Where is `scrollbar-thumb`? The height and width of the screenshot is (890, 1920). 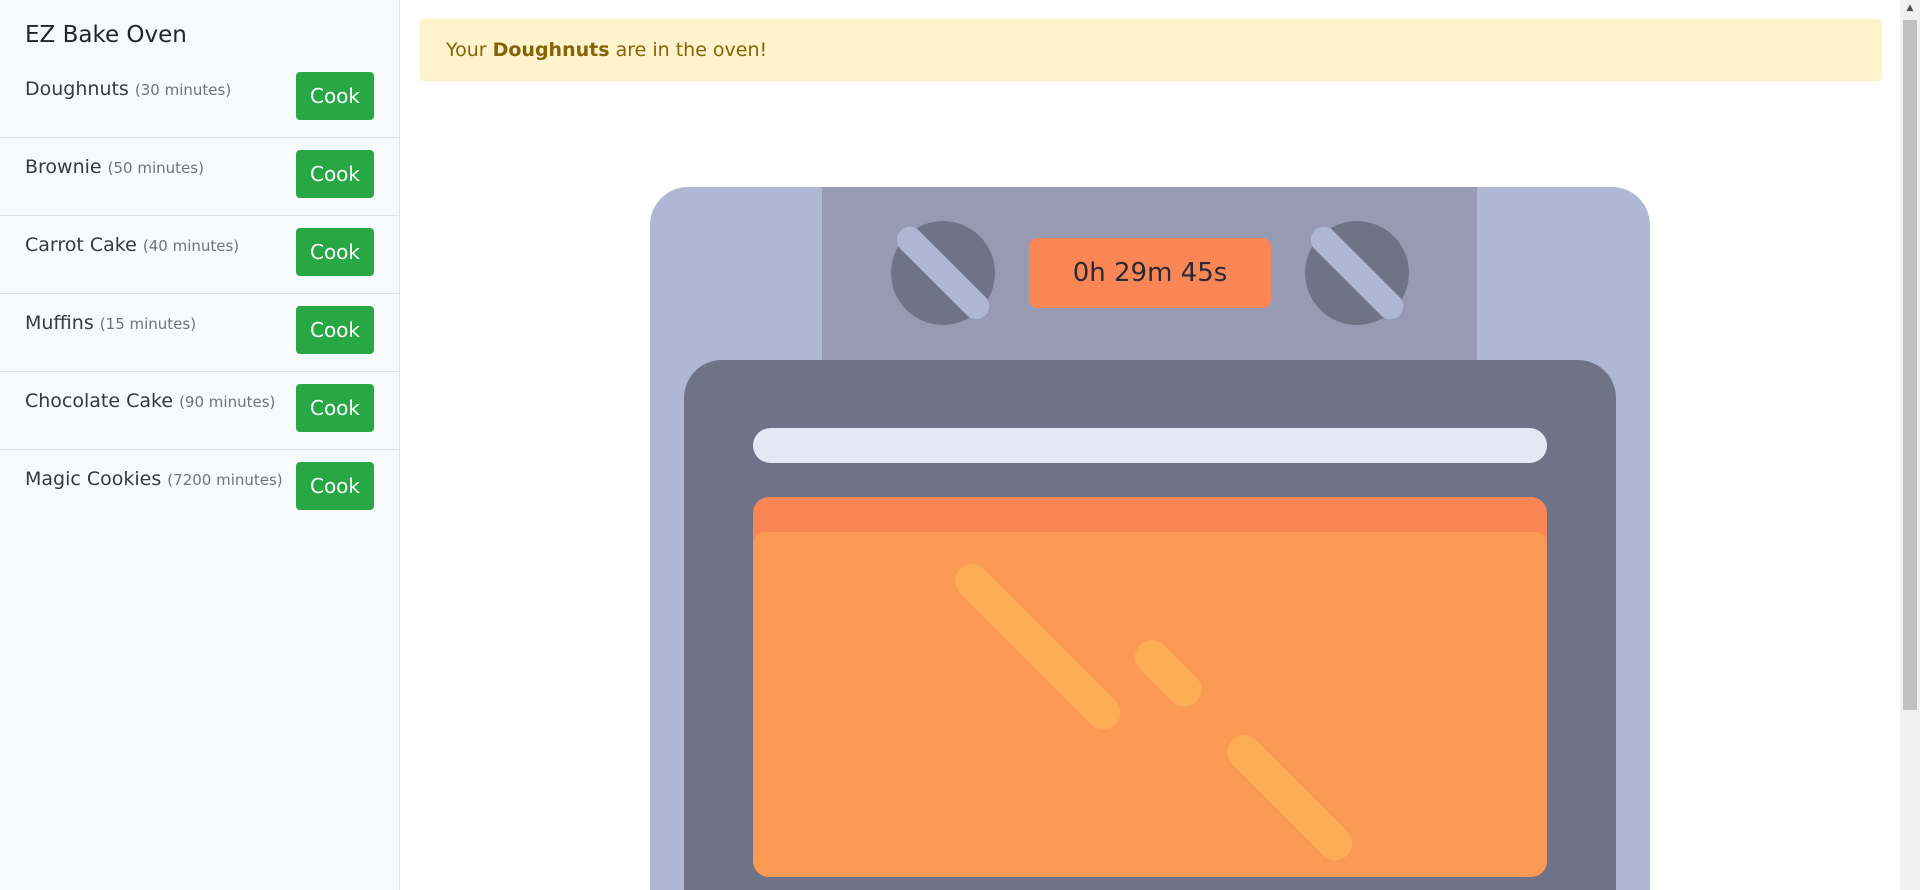 scrollbar-thumb is located at coordinates (1910, 365).